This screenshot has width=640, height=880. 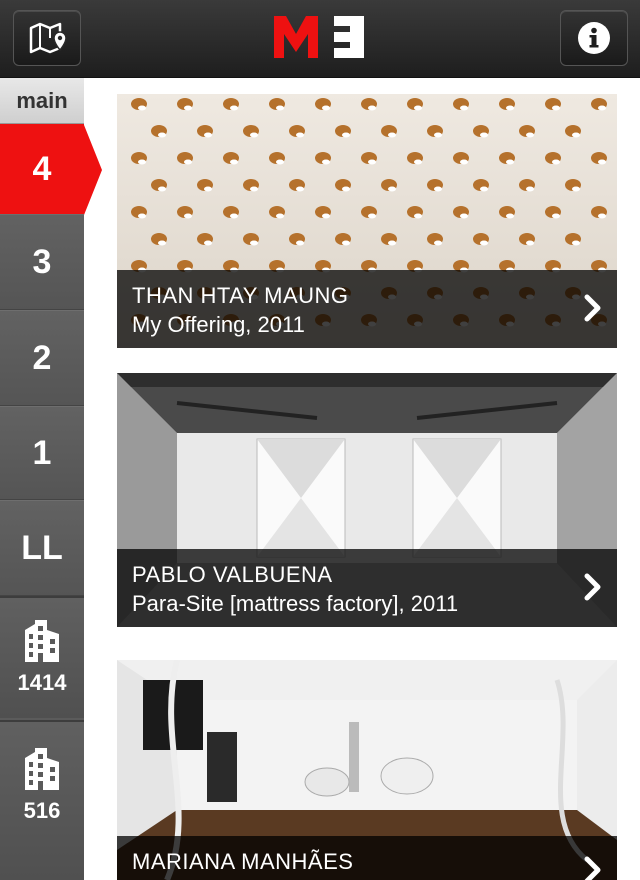 I want to click on artist-name: MARIANA MANHÃES, so click(x=243, y=861).